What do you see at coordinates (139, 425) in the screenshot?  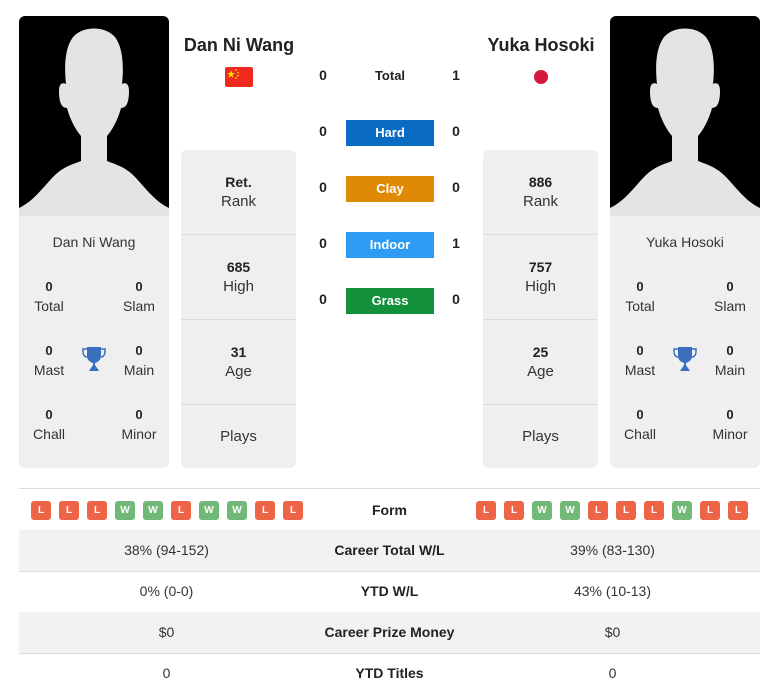 I see `player1-titles-minor: 0 Minor` at bounding box center [139, 425].